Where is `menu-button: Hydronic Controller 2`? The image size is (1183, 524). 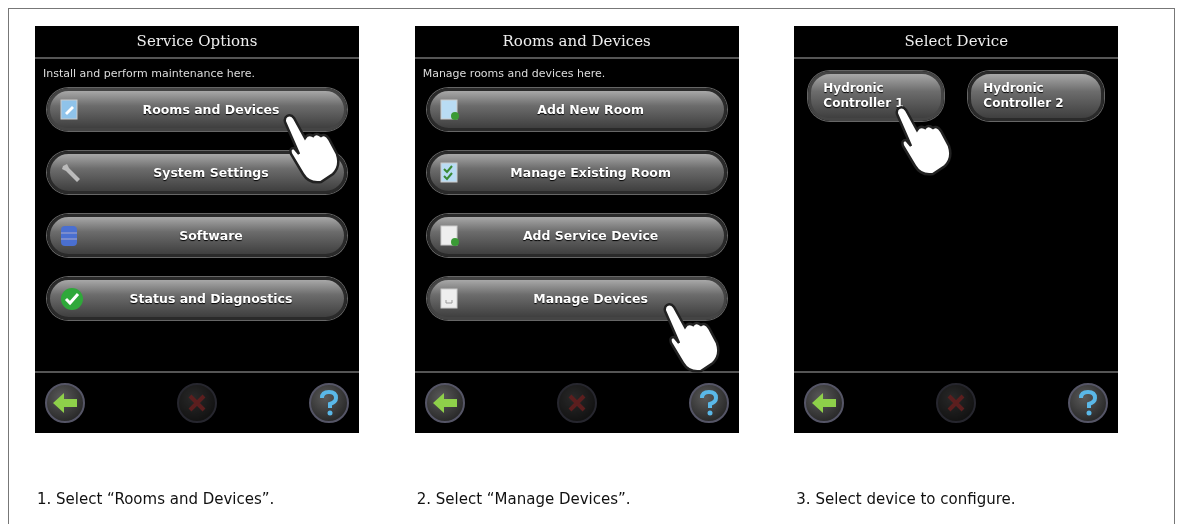 menu-button: Hydronic Controller 2 is located at coordinates (1036, 96).